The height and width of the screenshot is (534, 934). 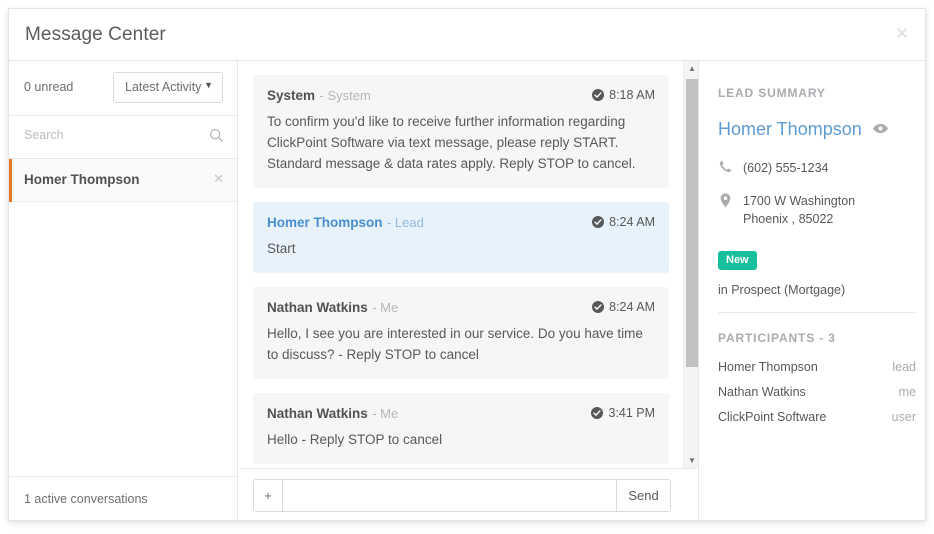 What do you see at coordinates (768, 367) in the screenshot?
I see `participant-name: Homer Thompson` at bounding box center [768, 367].